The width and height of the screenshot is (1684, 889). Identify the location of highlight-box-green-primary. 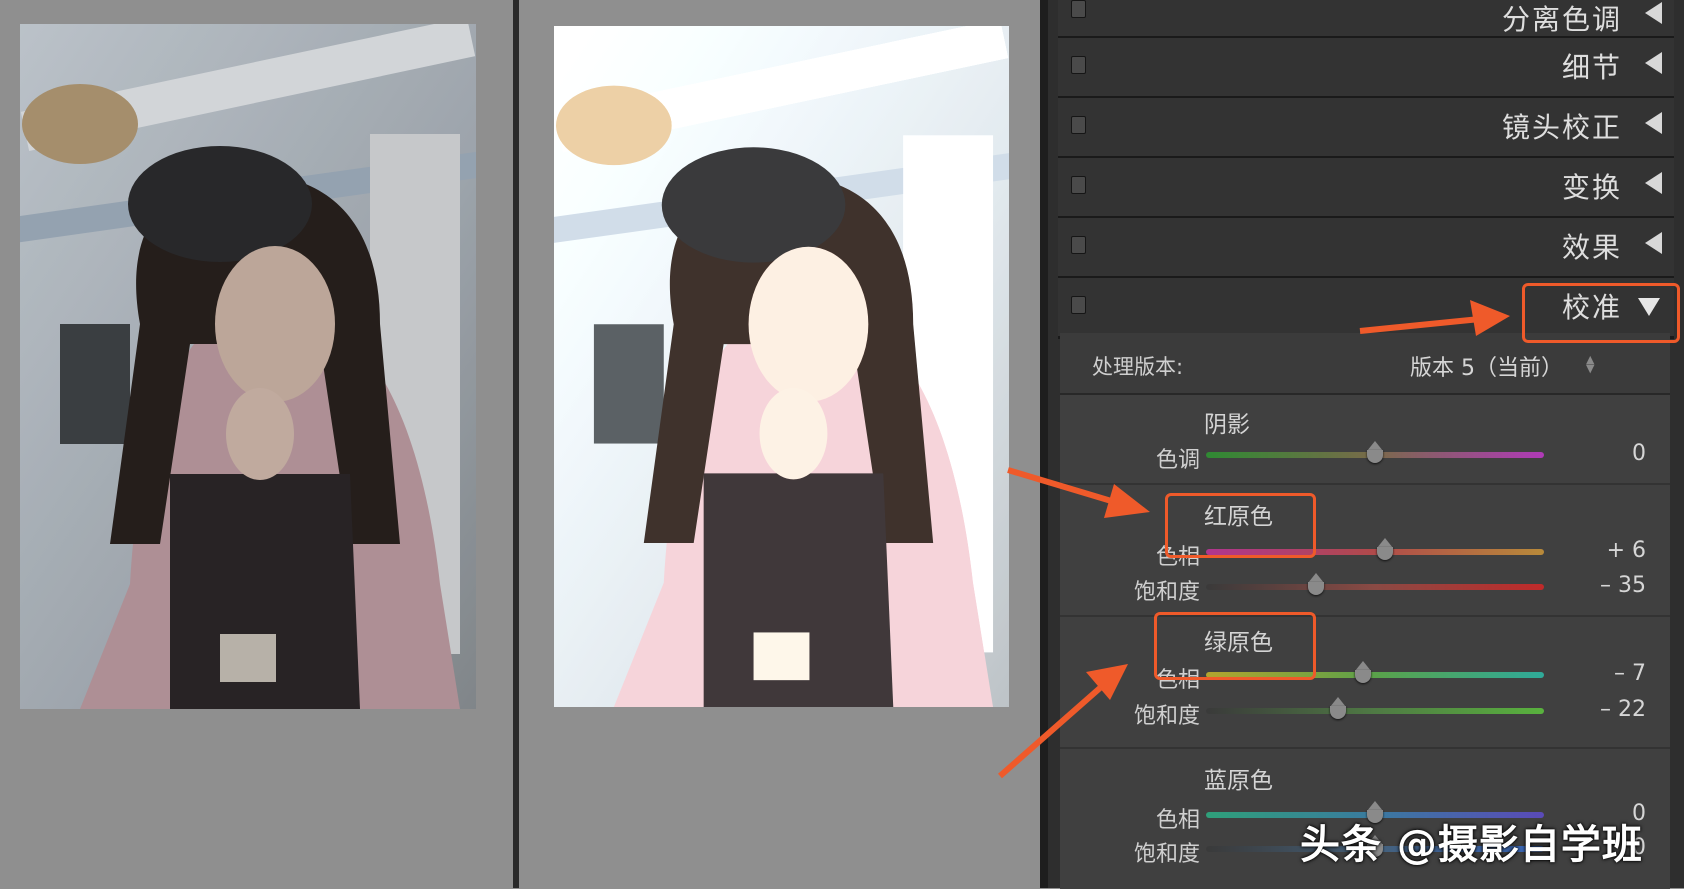
(1235, 646).